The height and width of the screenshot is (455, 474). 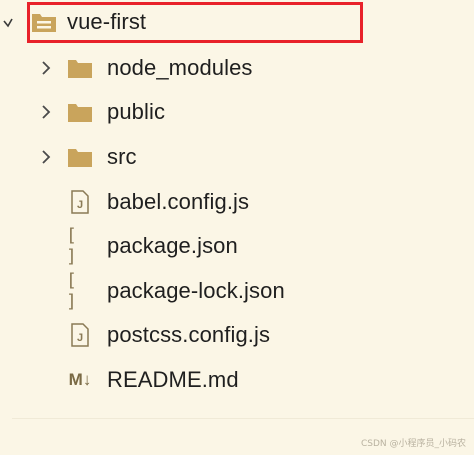 I want to click on tree-item-node-modules: node_modules, so click(x=237, y=68).